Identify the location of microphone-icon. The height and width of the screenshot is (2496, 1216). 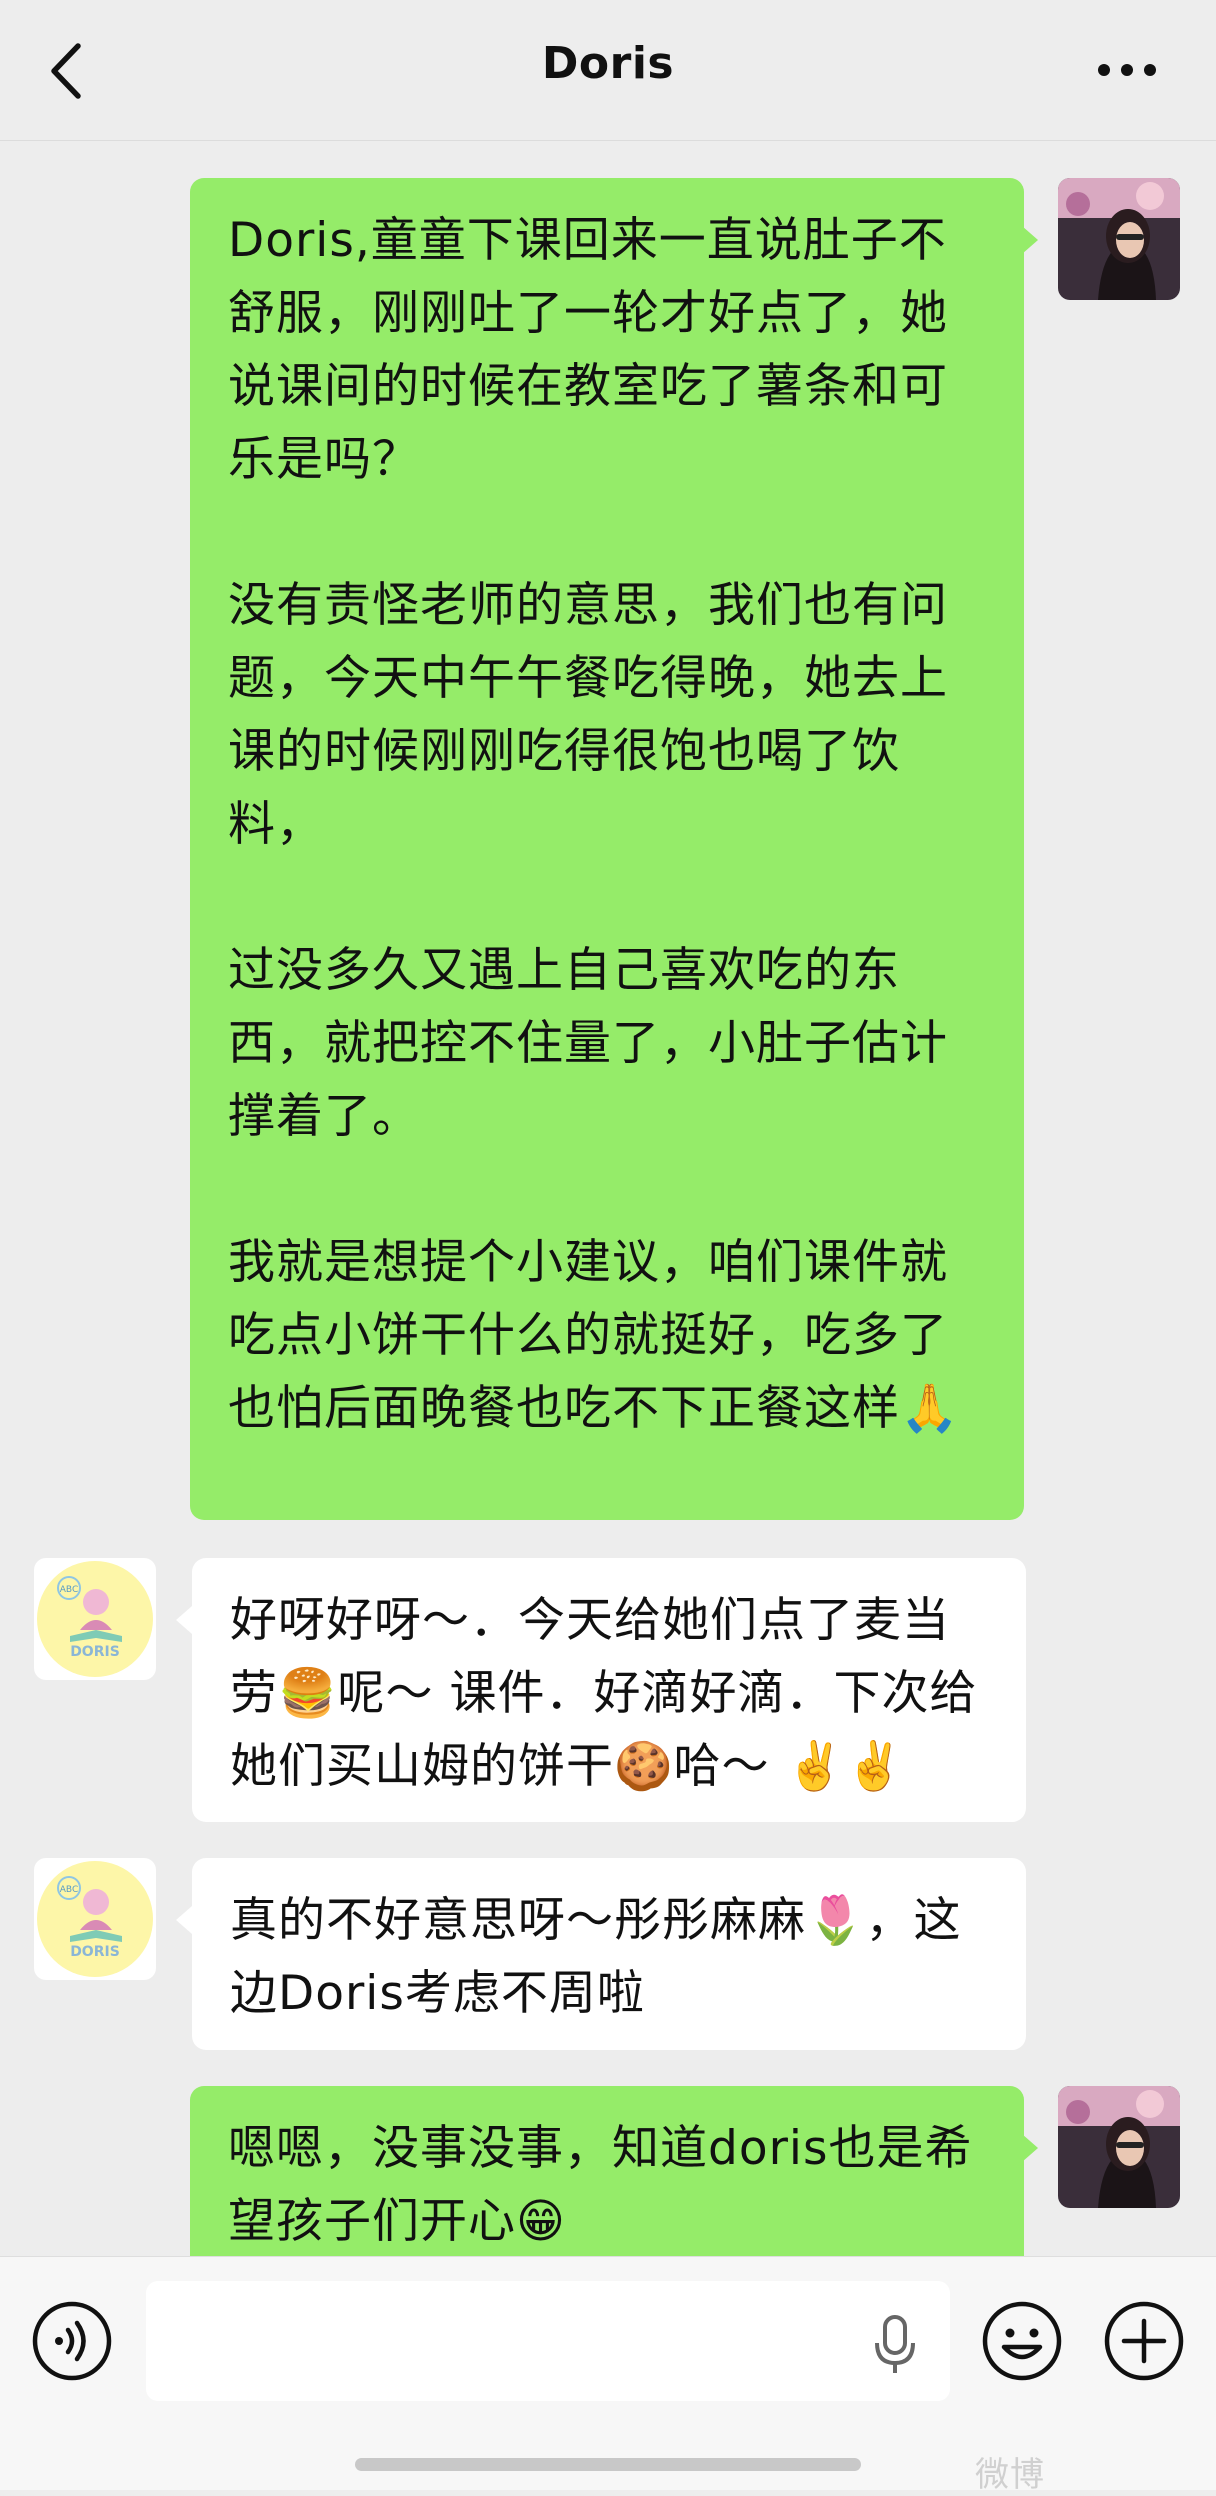
(895, 2344).